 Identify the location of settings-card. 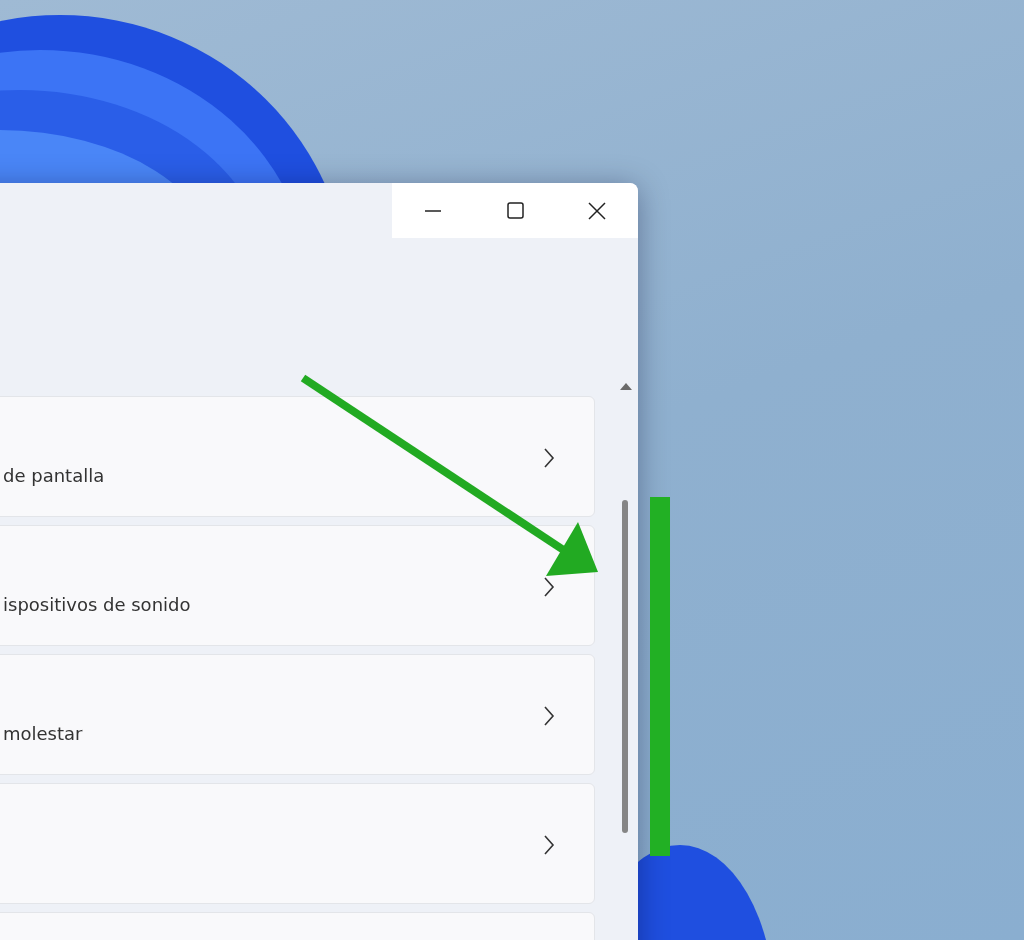
(297, 843).